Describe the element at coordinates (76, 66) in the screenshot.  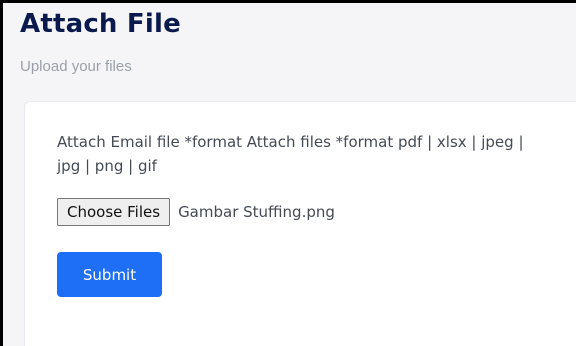
I see `page-subtitle: Upload your files` at that location.